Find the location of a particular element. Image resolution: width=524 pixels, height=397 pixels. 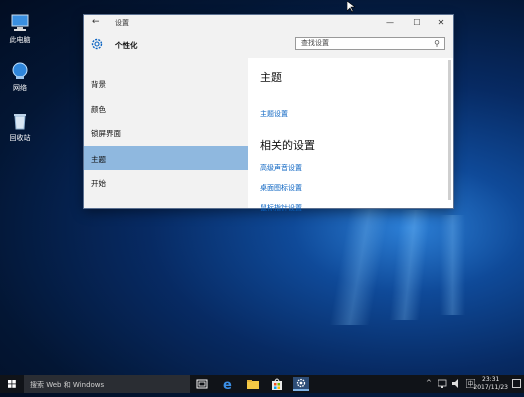

notification-center-icon is located at coordinates (516, 383).